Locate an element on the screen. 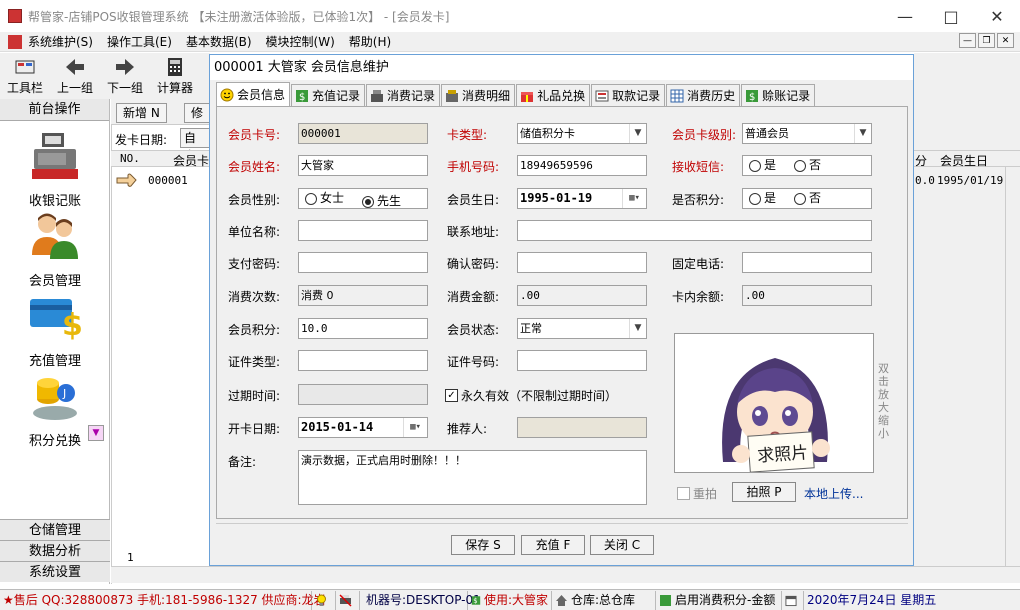  company-label: 单位名称: is located at coordinates (254, 232).